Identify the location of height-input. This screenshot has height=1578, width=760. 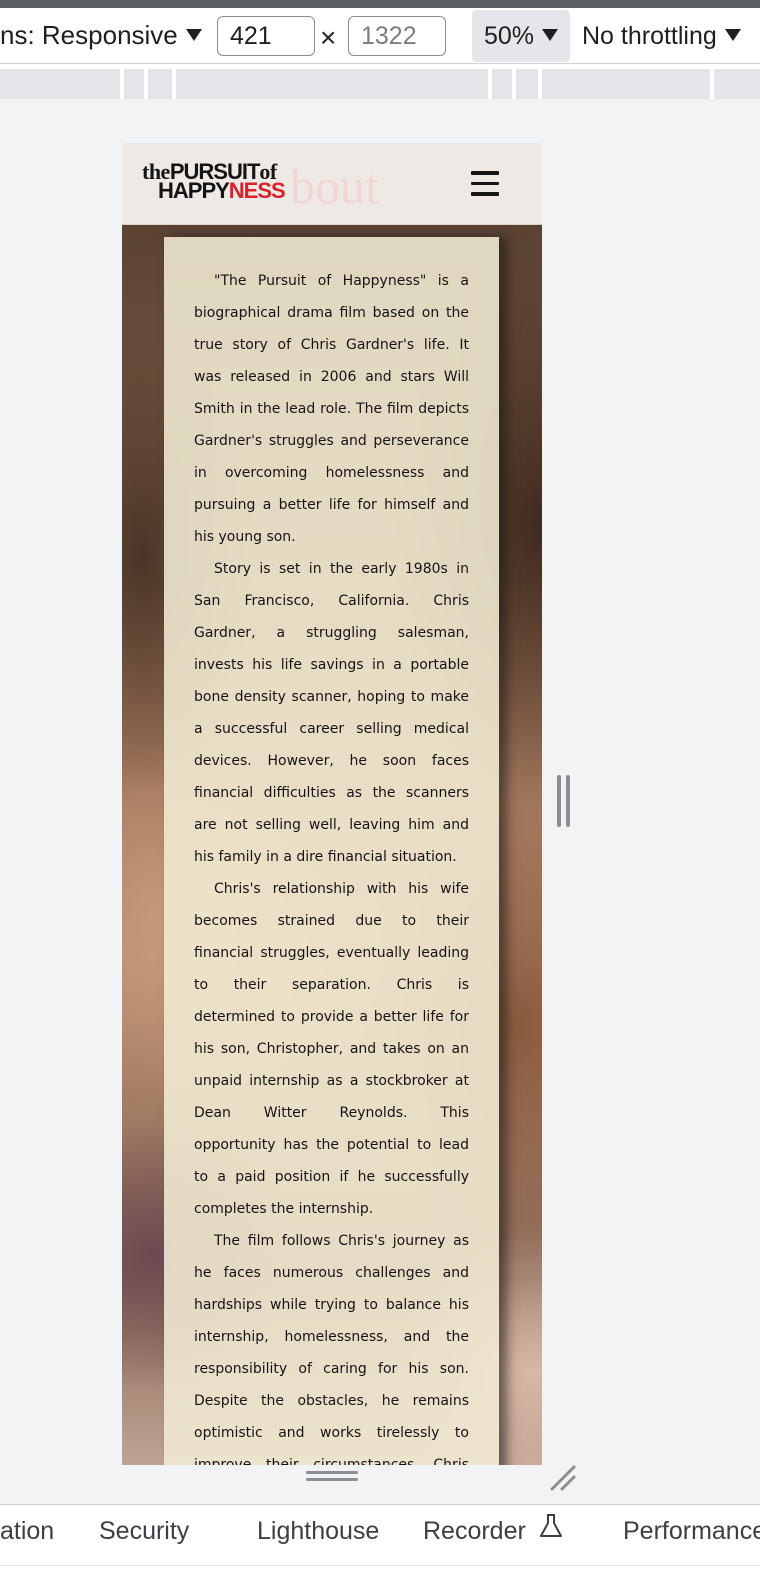
(397, 36).